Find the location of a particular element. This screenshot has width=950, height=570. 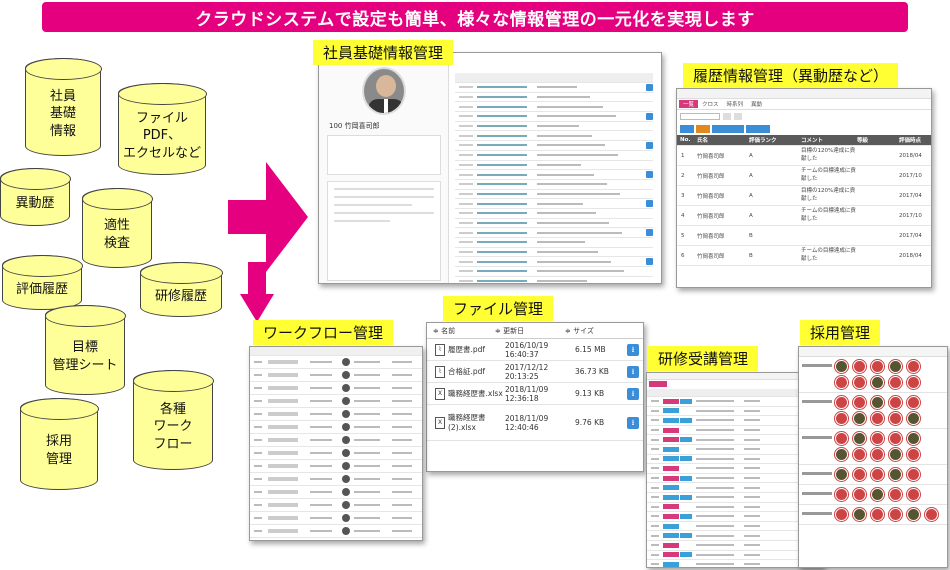

history-name: 竹岡喜司郎 is located at coordinates (711, 196).